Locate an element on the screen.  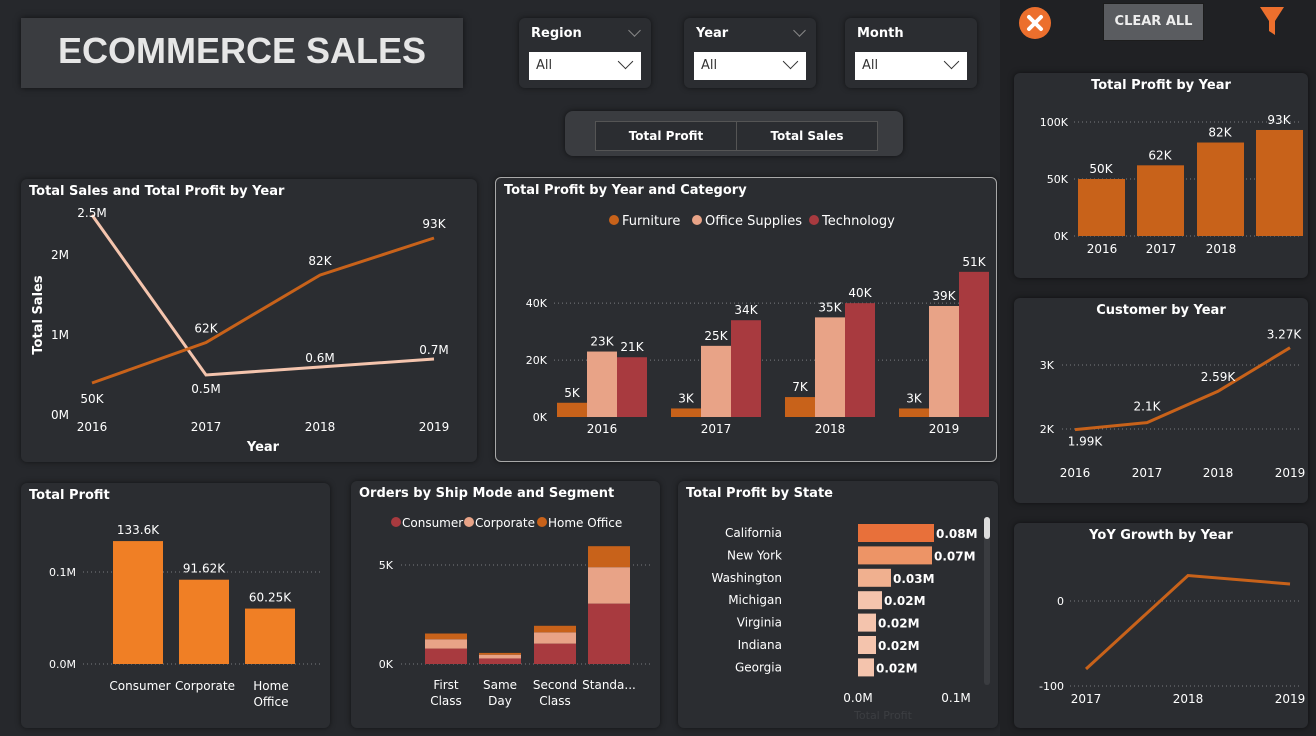
legend-label: Office Supplies is located at coordinates (753, 221).